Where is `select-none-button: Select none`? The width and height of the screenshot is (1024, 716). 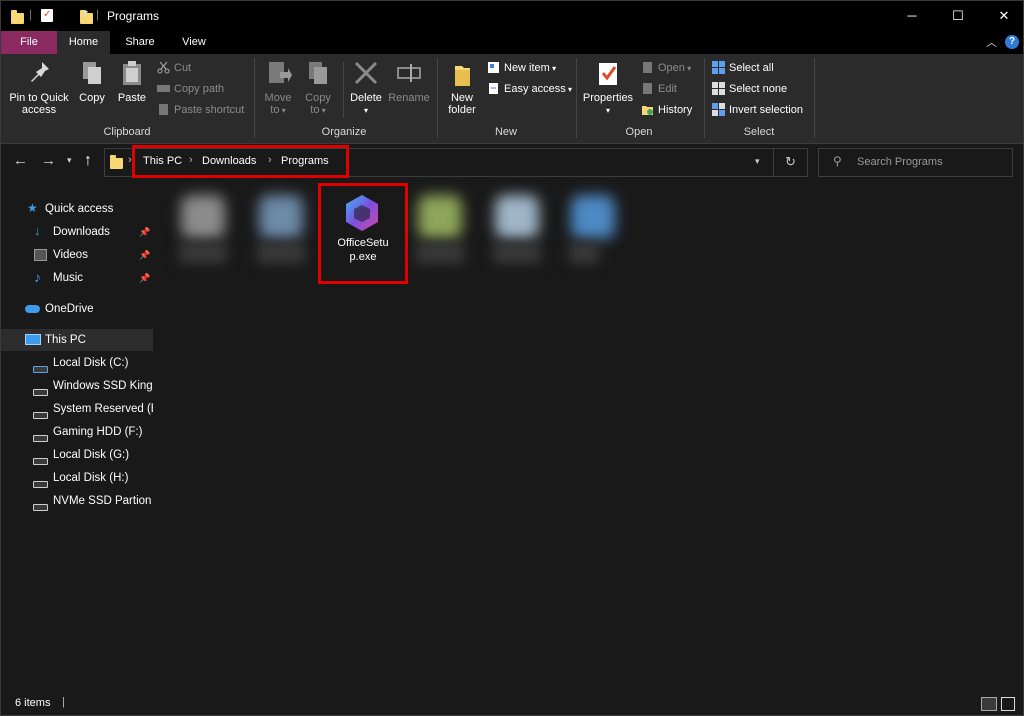
select-none-button: Select none is located at coordinates (749, 89).